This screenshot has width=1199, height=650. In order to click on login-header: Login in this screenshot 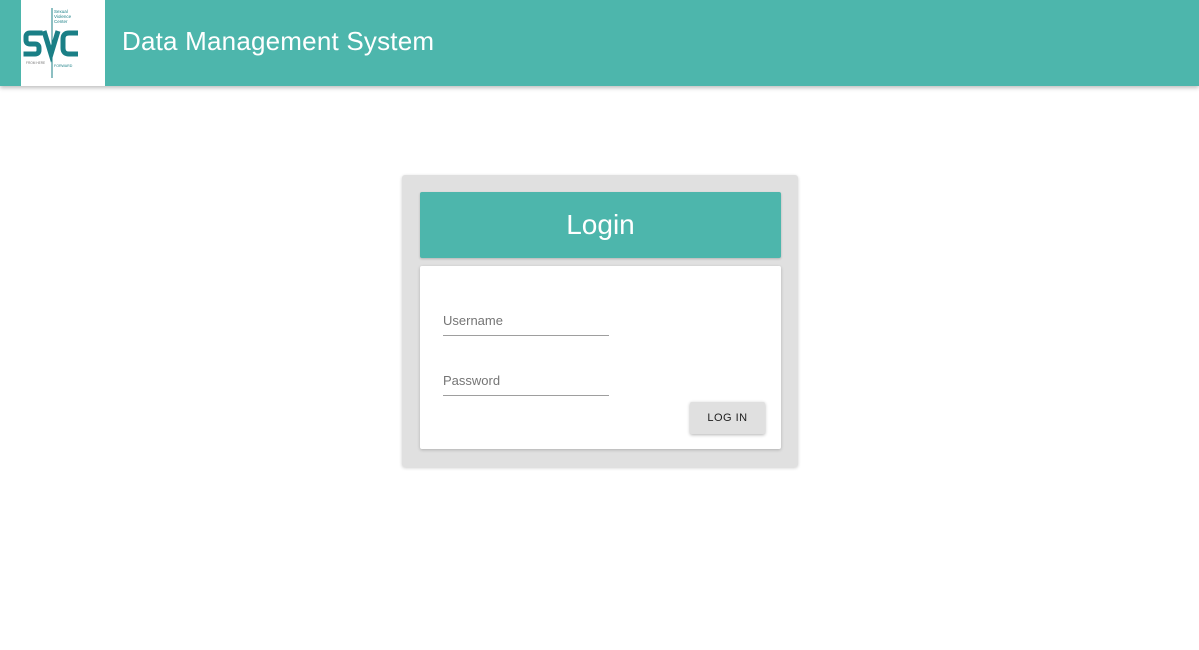, I will do `click(600, 225)`.